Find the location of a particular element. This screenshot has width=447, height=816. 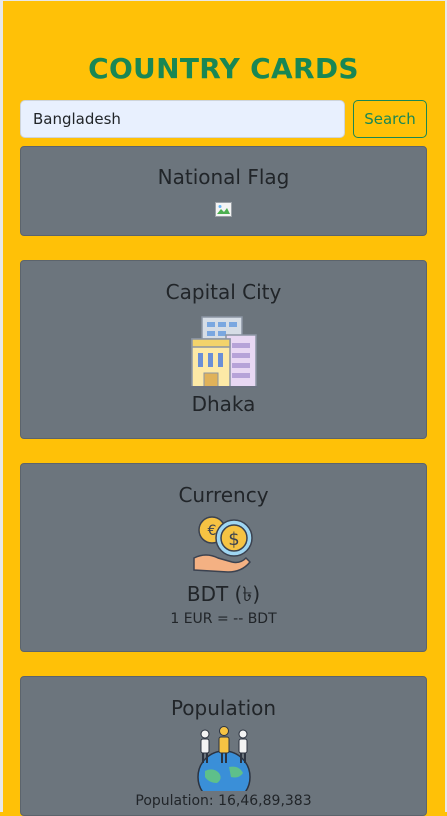

search-button: Search is located at coordinates (390, 119).